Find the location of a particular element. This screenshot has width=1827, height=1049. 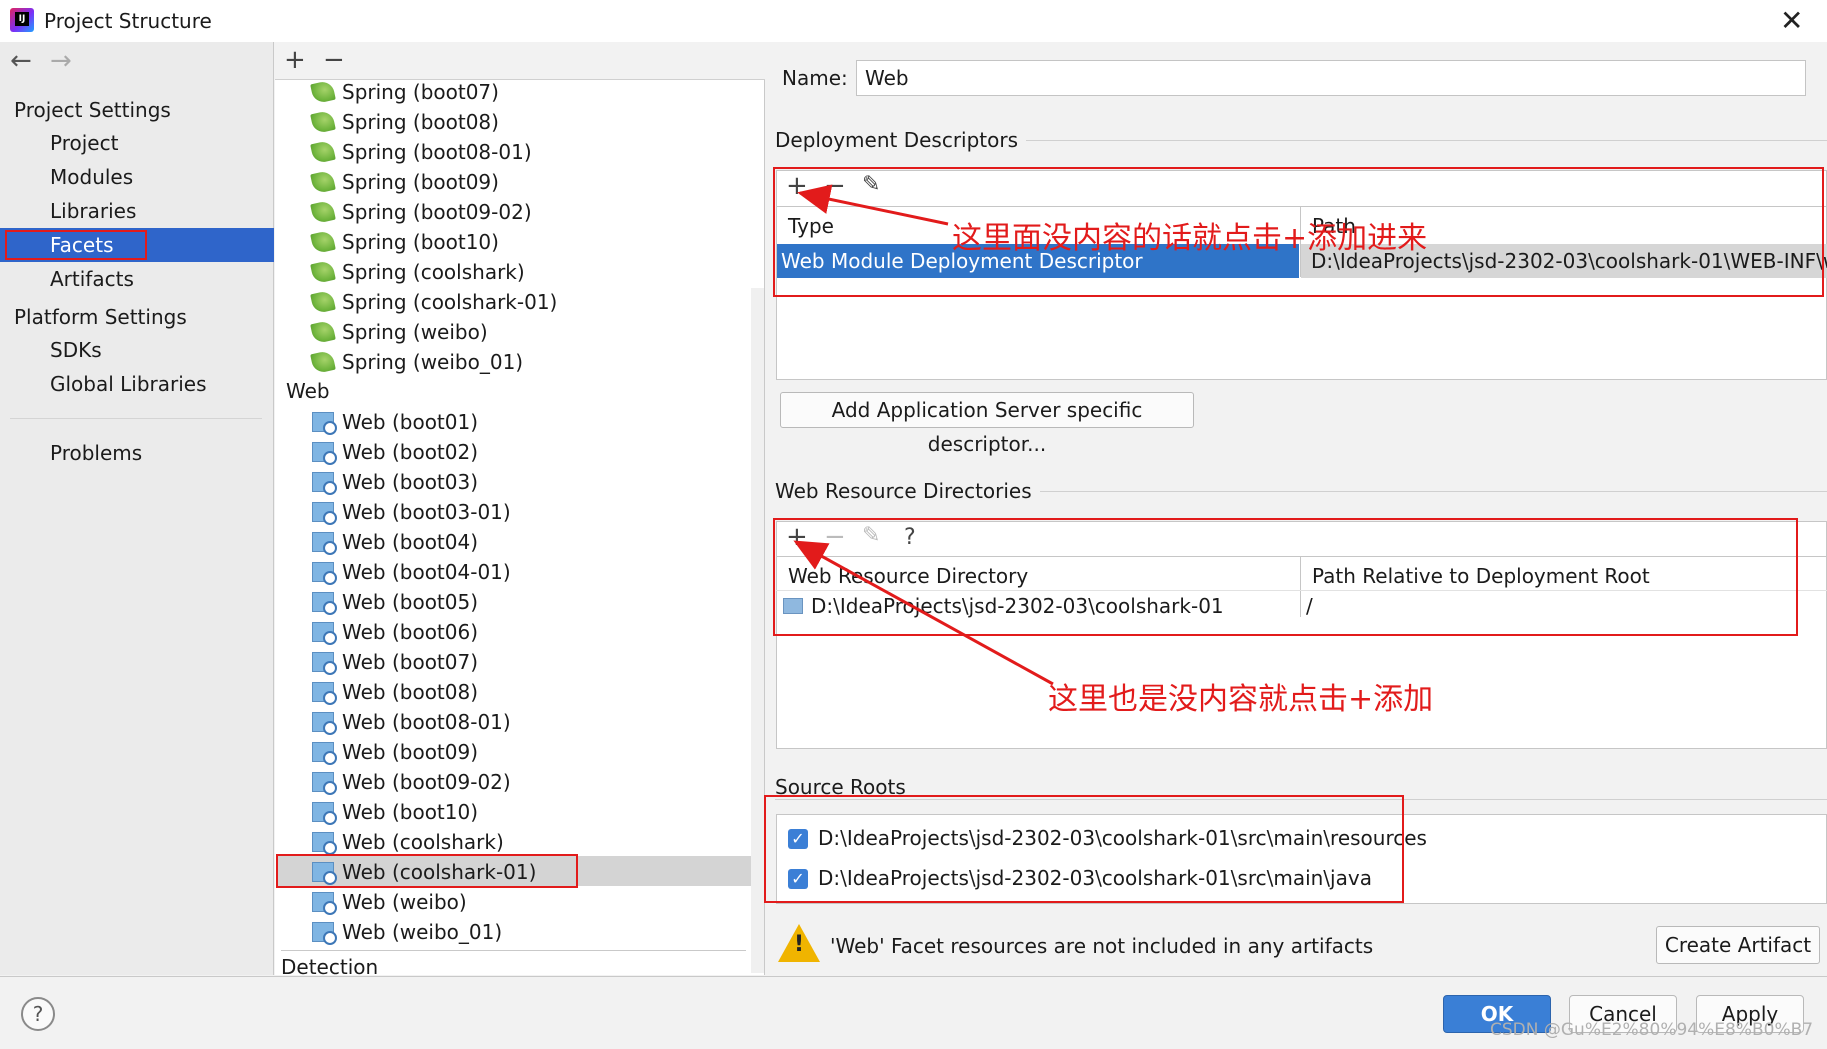

resource-annotation-text: 这里也是没内容就点击+添加 is located at coordinates (1241, 699).